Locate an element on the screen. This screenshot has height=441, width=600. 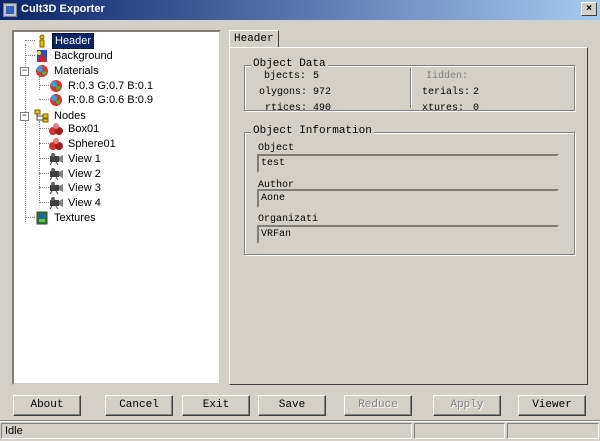
tree-item-view-2: View 2 is located at coordinates (75, 173).